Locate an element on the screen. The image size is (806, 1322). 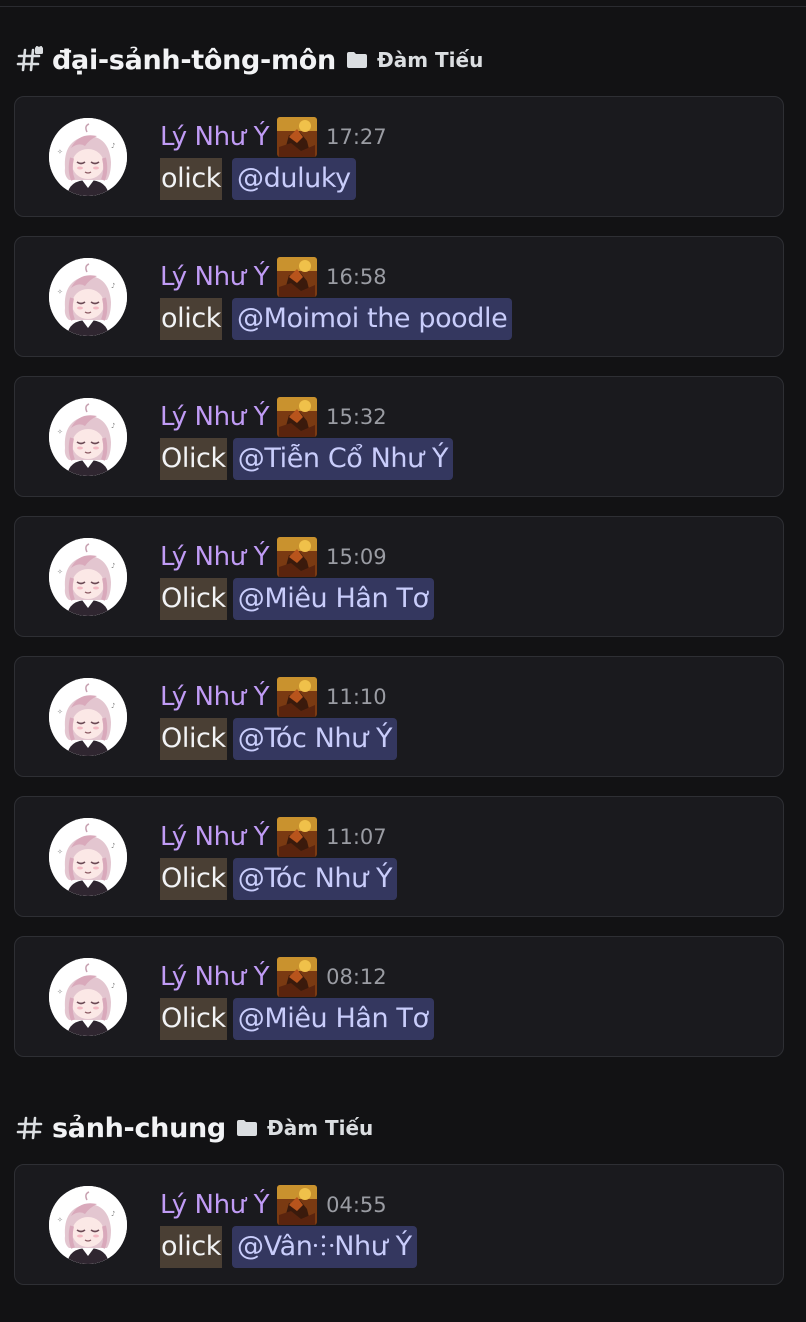
message-header: Lý Như Ý 17:27 is located at coordinates (273, 137).